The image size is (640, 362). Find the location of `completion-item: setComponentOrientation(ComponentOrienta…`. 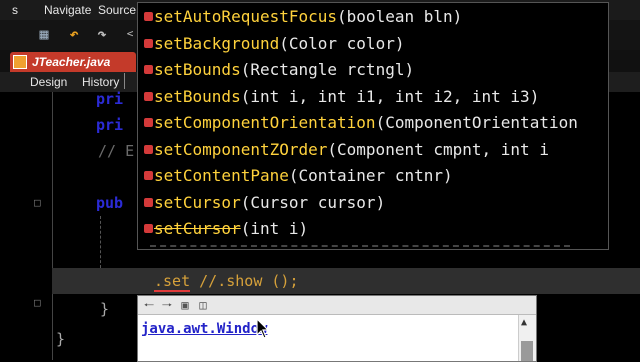

completion-item: setComponentOrientation(ComponentOrienta… is located at coordinates (373, 124).